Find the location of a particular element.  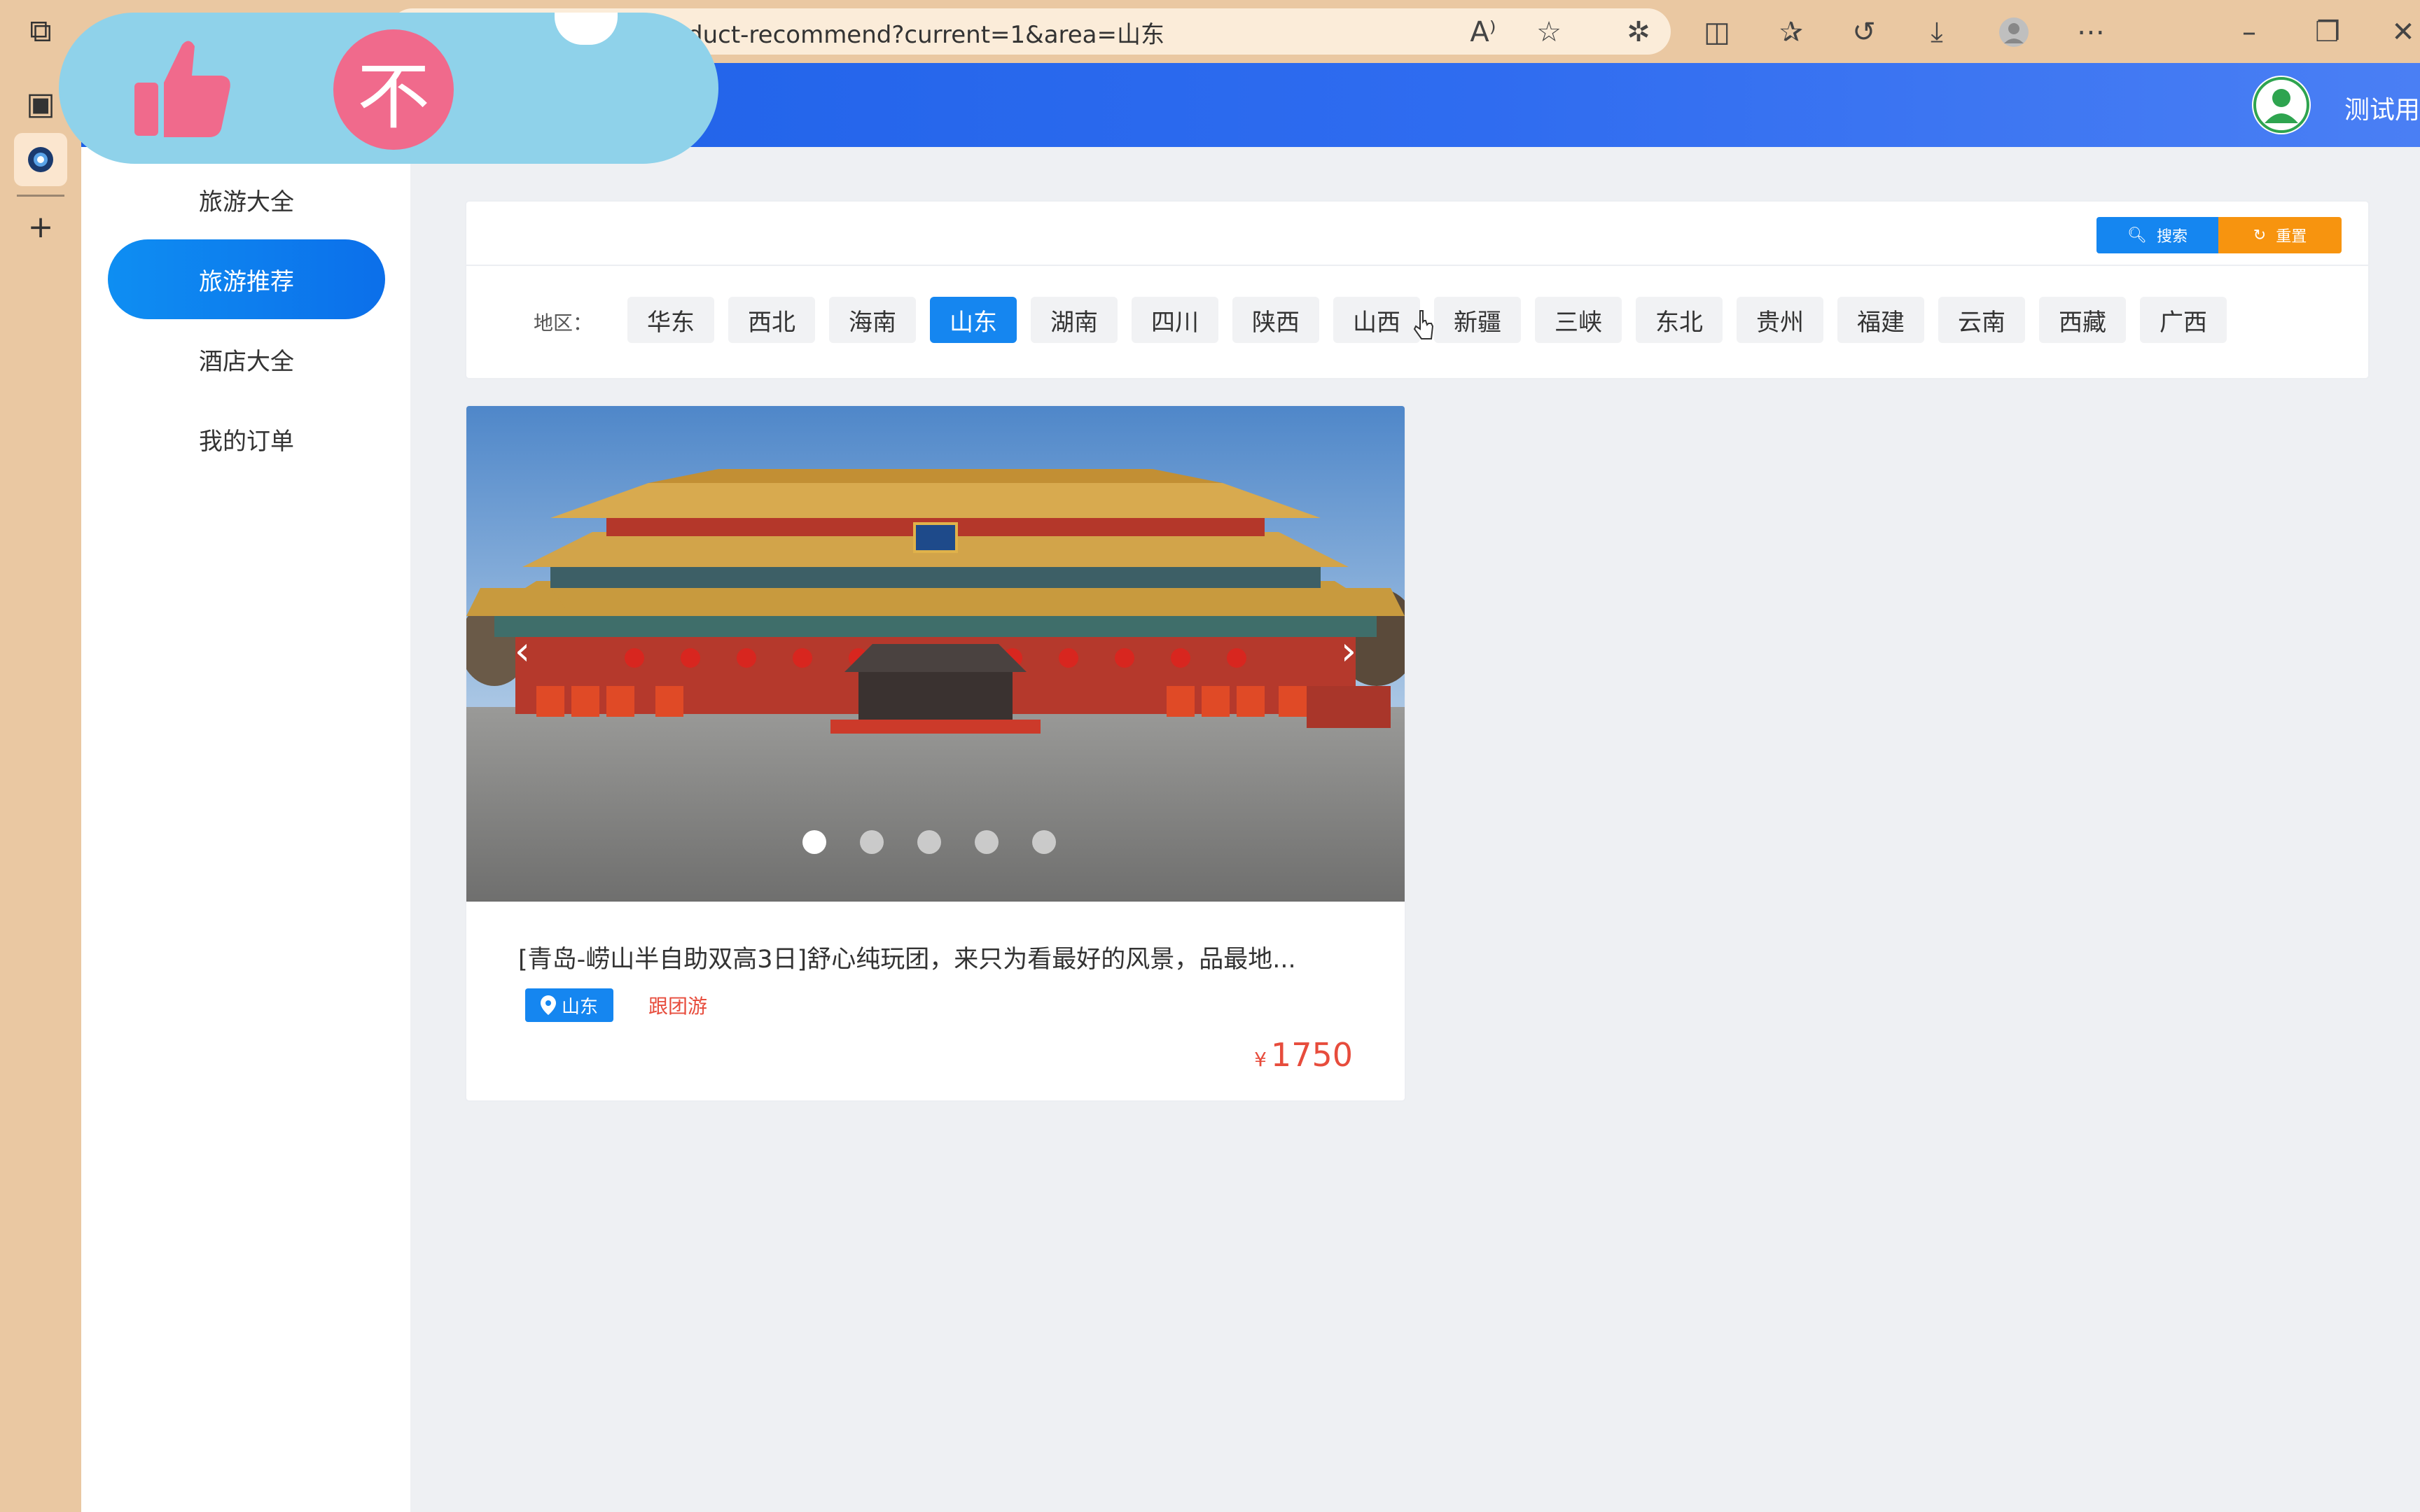

area-chip-huadong: 华东 is located at coordinates (670, 320).